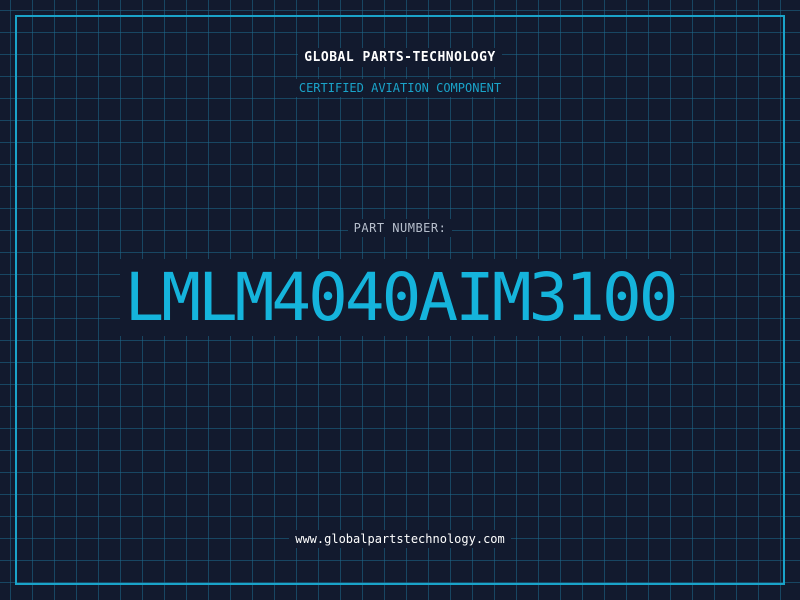 The image size is (800, 600). I want to click on part-number-row: LMLM4040AIM3100, so click(400, 298).